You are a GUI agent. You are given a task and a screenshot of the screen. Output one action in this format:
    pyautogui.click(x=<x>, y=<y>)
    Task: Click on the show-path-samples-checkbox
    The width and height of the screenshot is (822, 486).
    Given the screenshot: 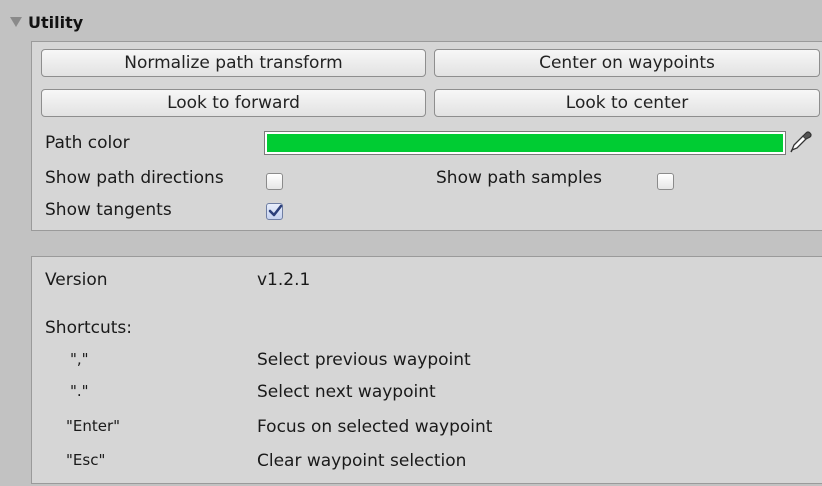 What is the action you would take?
    pyautogui.click(x=665, y=181)
    